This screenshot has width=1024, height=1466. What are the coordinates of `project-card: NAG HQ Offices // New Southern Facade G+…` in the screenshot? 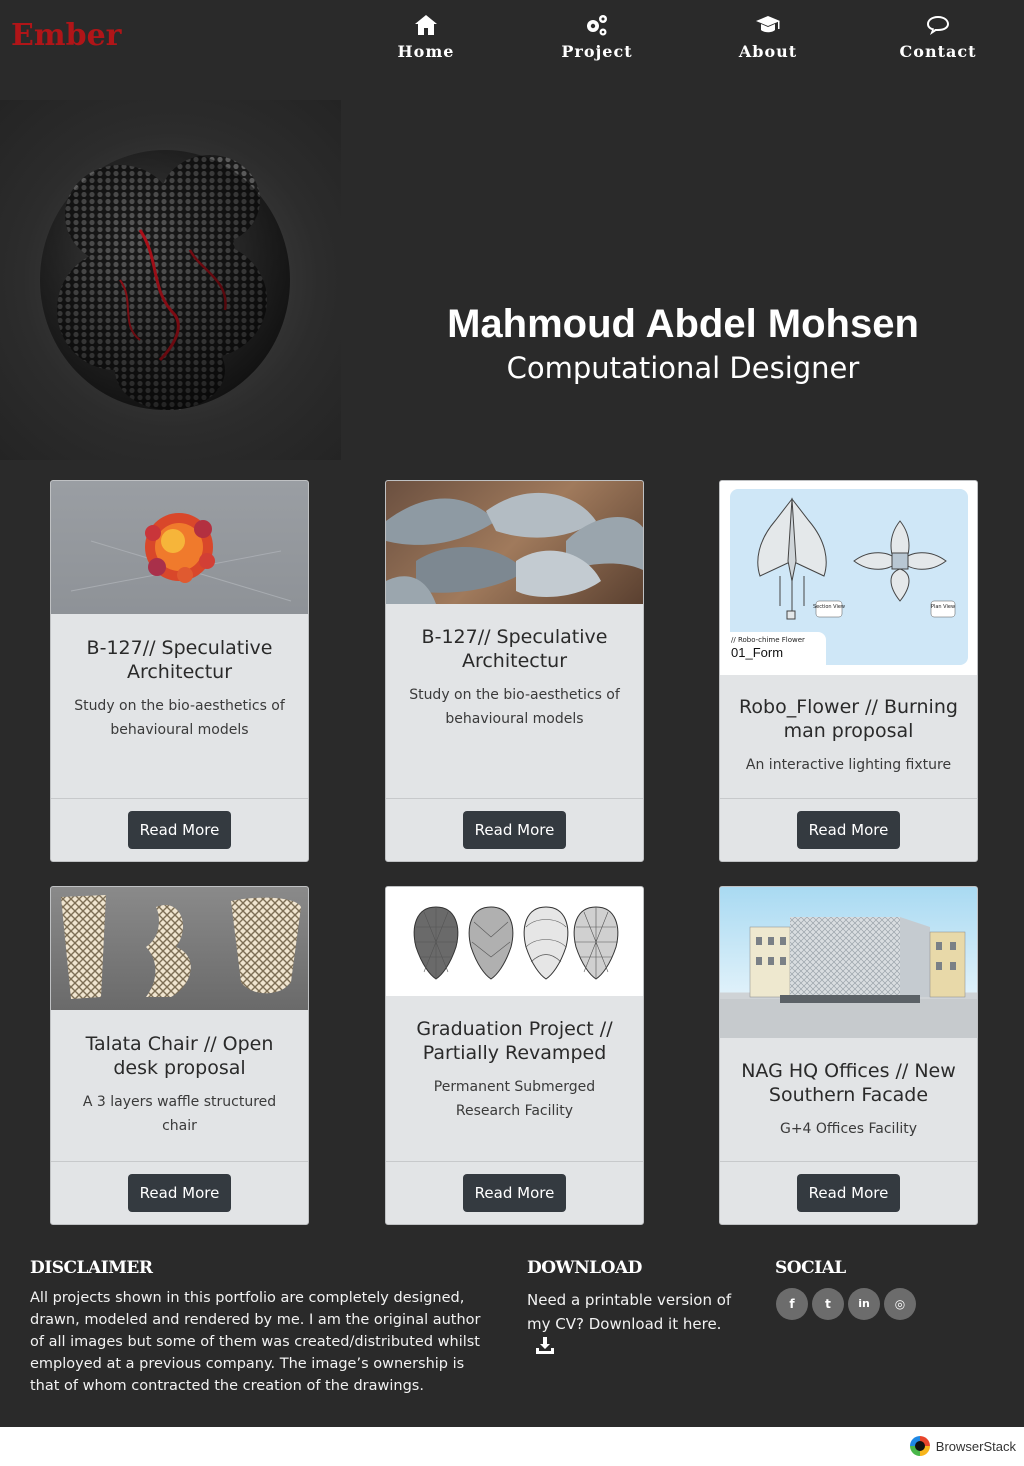 It's located at (848, 1055).